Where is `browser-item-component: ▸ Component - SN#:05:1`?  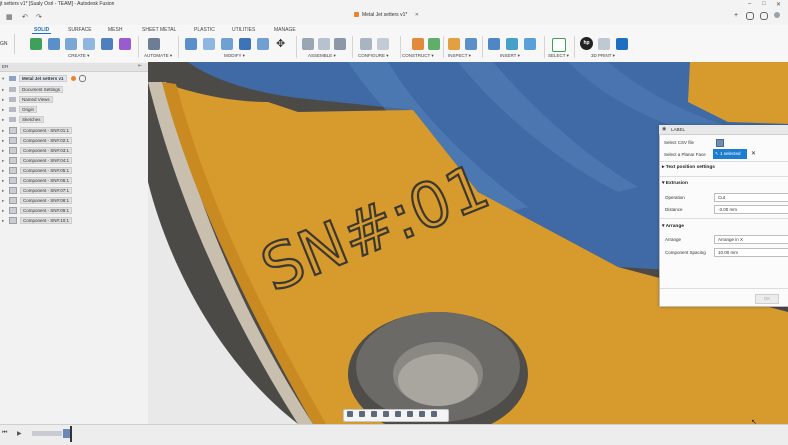
browser-item-component: ▸ Component - SN#:05:1 is located at coordinates (37, 171).